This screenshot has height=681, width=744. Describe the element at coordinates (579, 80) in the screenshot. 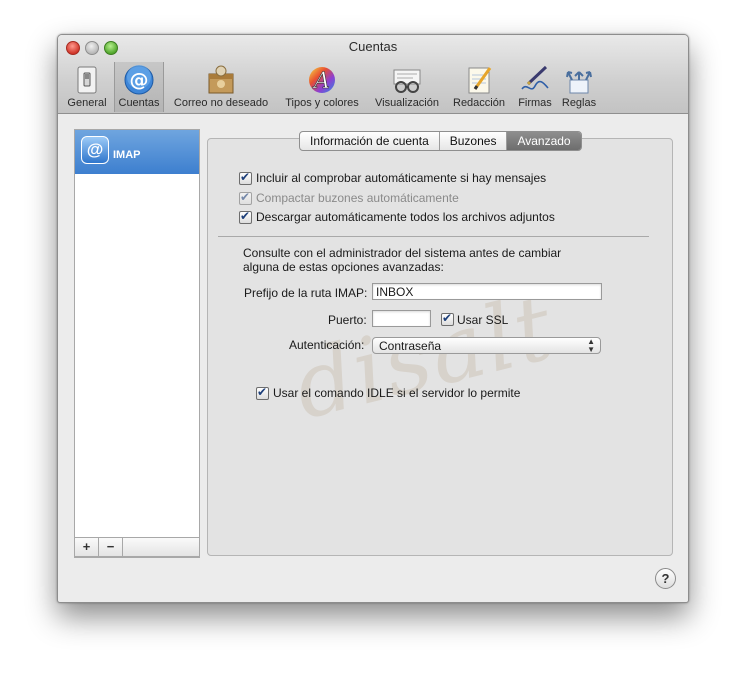

I see `rules-arrows-icon` at that location.